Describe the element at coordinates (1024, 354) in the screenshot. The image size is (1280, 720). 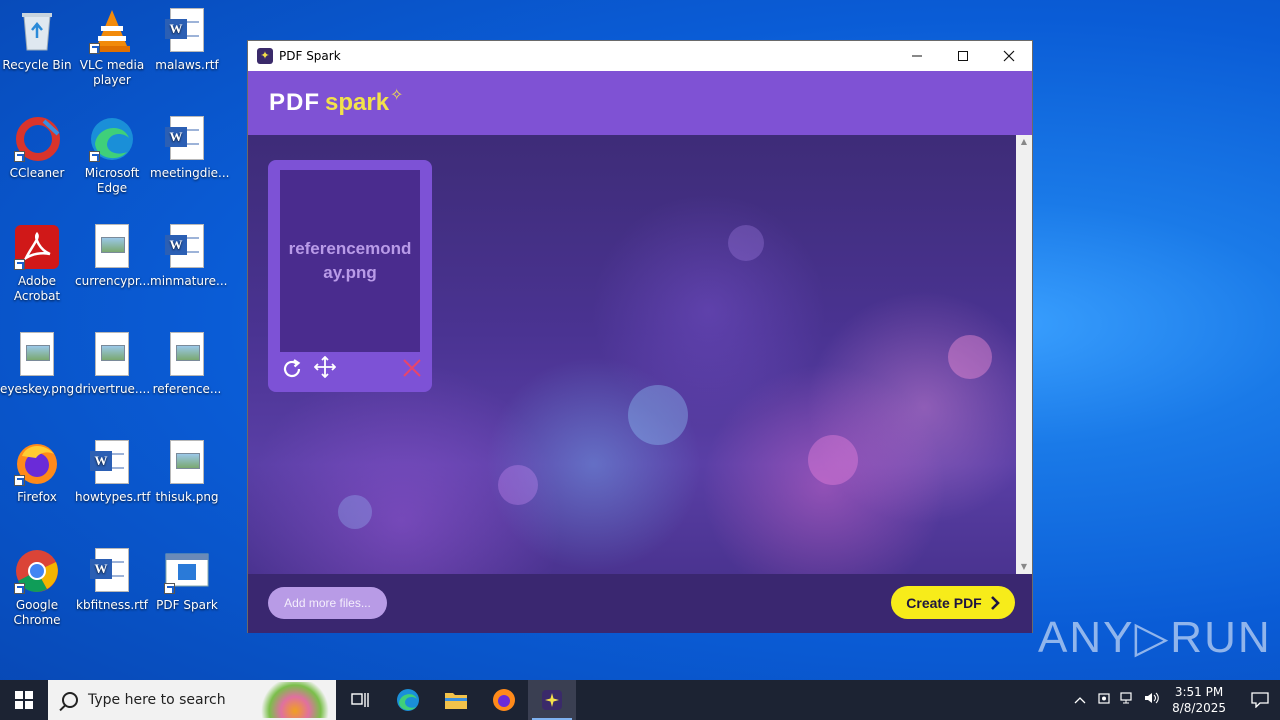
I see `vertical-scrollbar: ▲ ▼` at that location.